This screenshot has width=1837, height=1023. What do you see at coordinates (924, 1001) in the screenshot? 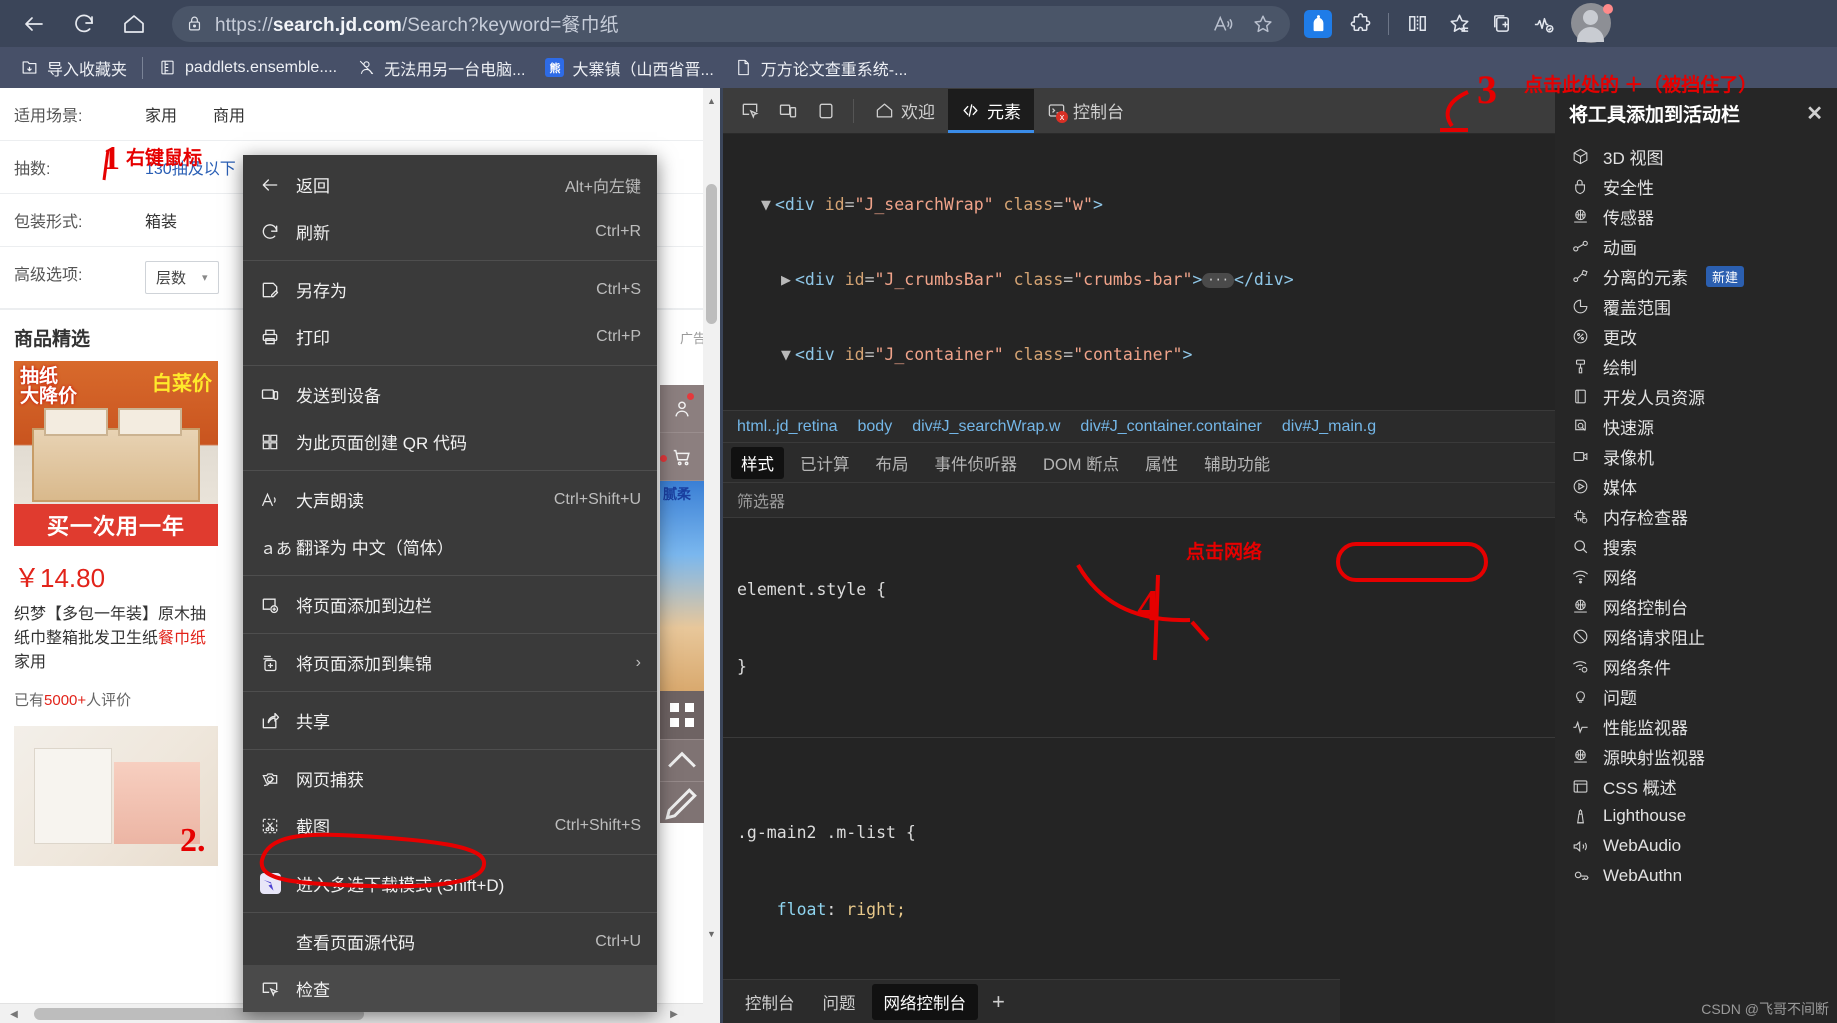
I see `drawer-tab-network-console: 网络控制台` at bounding box center [924, 1001].